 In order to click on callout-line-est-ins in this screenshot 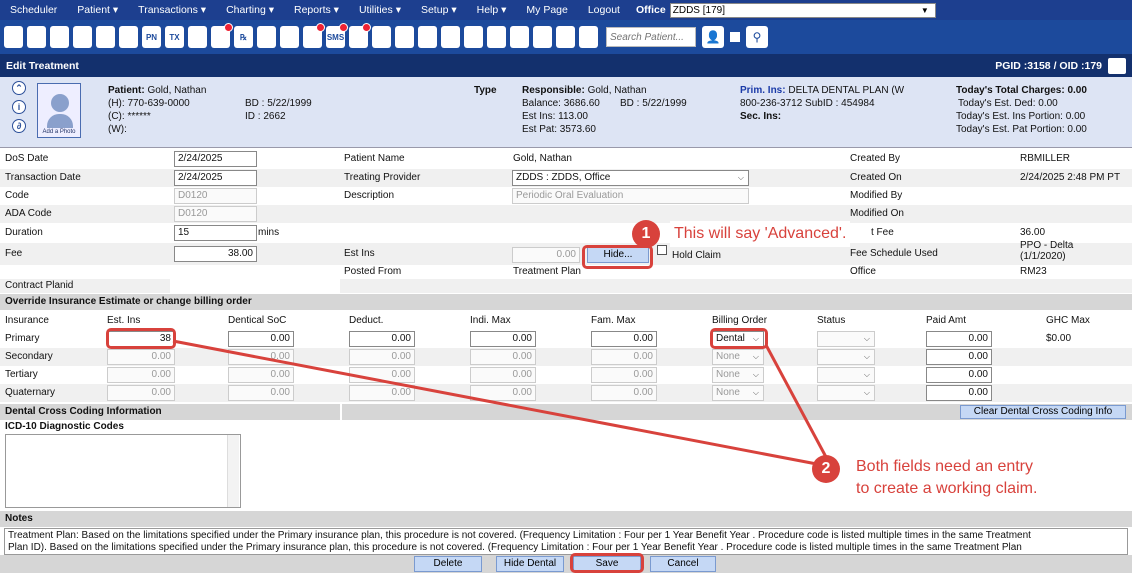, I will do `click(497, 403)`.